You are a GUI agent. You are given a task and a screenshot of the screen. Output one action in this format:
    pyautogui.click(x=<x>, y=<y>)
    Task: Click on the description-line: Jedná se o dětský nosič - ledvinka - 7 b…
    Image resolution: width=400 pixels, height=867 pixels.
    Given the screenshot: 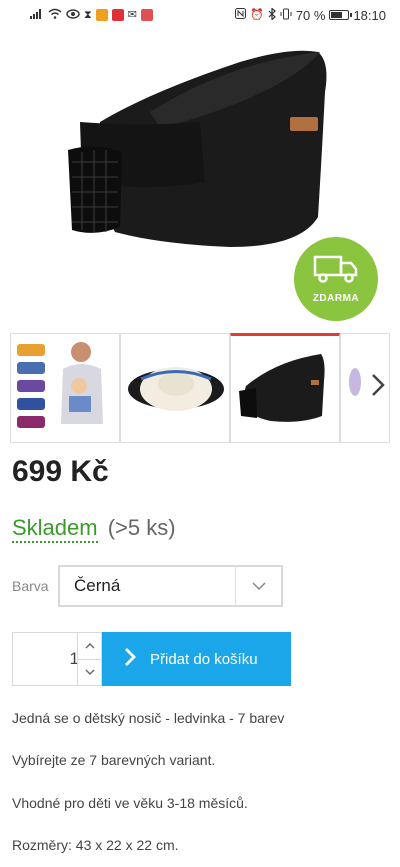 What is the action you would take?
    pyautogui.click(x=148, y=718)
    